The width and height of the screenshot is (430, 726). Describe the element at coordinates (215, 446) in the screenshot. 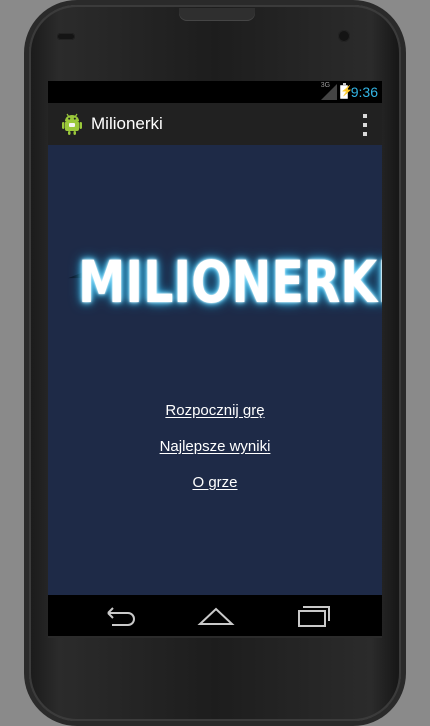

I see `high-scores-link: Najlepsze wyniki` at that location.